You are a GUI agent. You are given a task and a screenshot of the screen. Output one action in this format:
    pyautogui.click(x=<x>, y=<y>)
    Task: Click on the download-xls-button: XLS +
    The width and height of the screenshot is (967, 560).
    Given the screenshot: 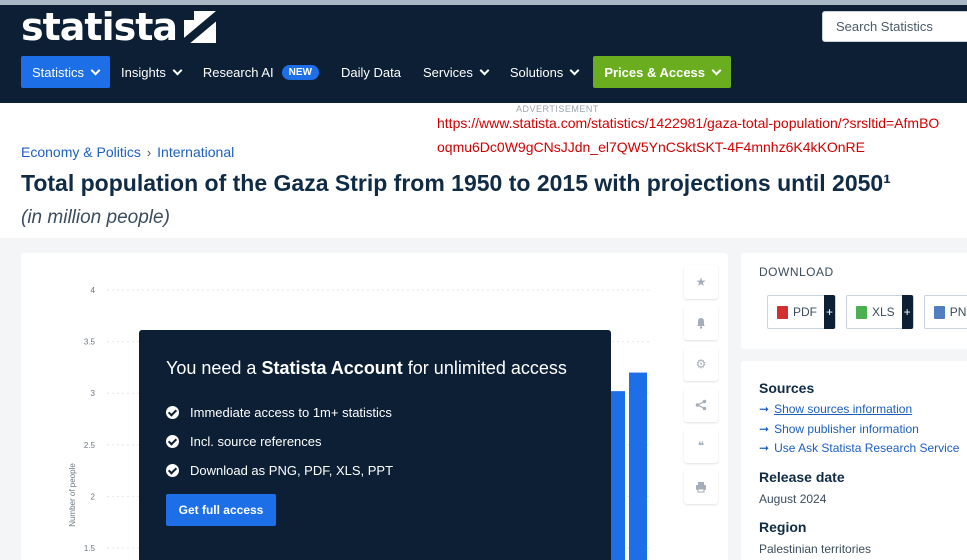 What is the action you would take?
    pyautogui.click(x=880, y=312)
    